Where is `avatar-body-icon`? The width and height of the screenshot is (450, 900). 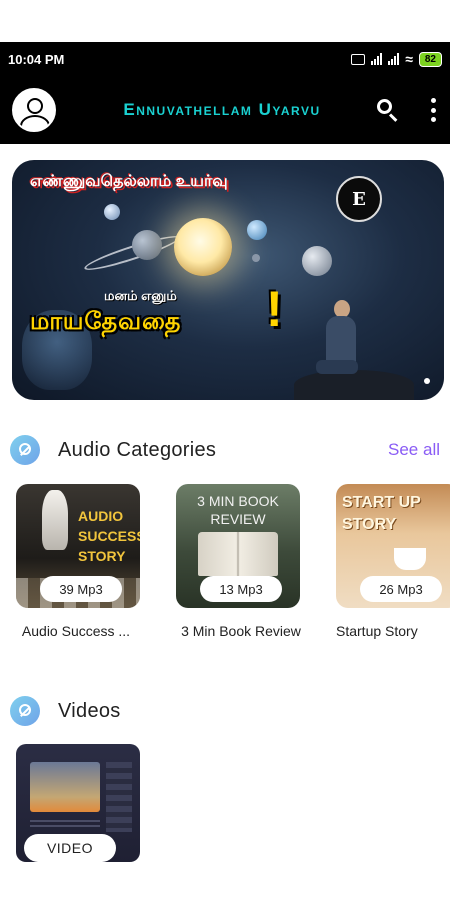 avatar-body-icon is located at coordinates (35, 122).